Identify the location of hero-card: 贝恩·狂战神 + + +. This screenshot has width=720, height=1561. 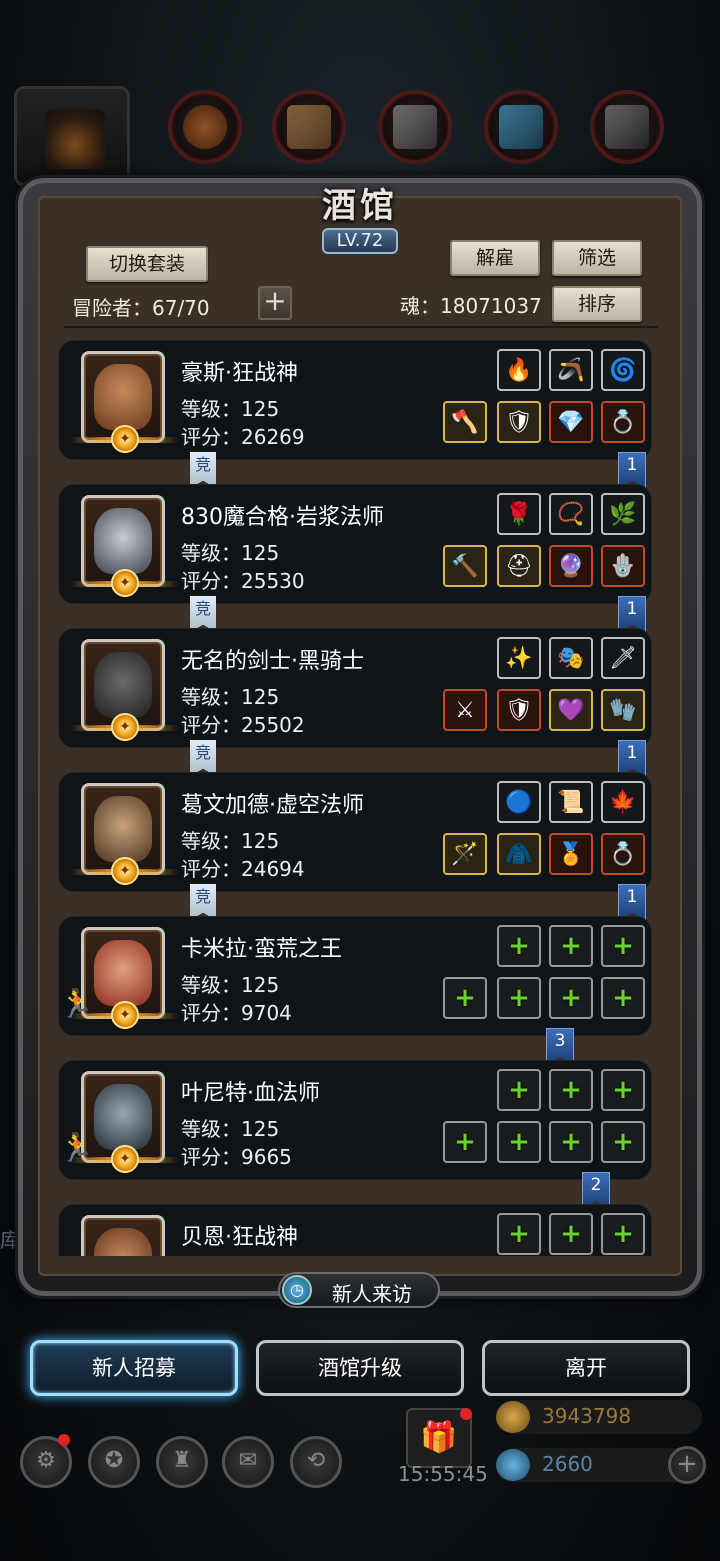
(355, 1230).